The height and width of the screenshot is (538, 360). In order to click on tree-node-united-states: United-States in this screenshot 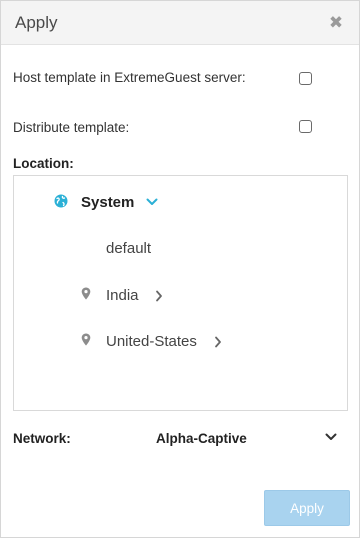, I will do `click(151, 342)`.